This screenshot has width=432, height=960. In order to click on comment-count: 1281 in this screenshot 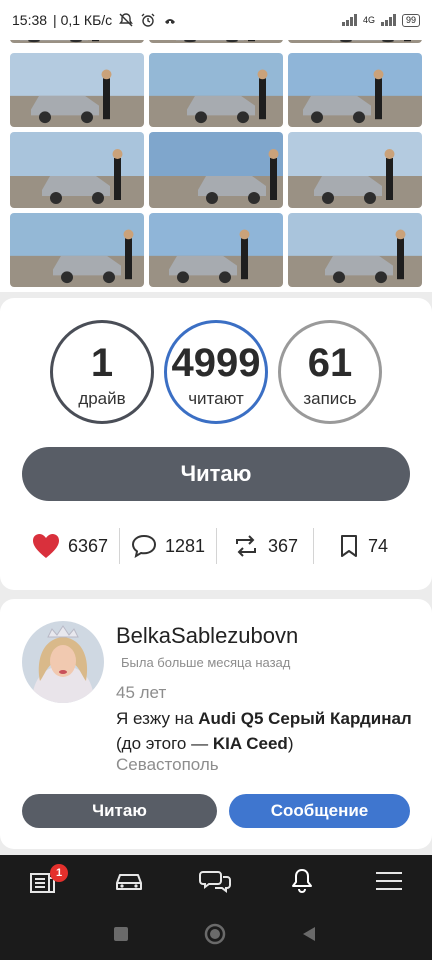, I will do `click(185, 545)`.